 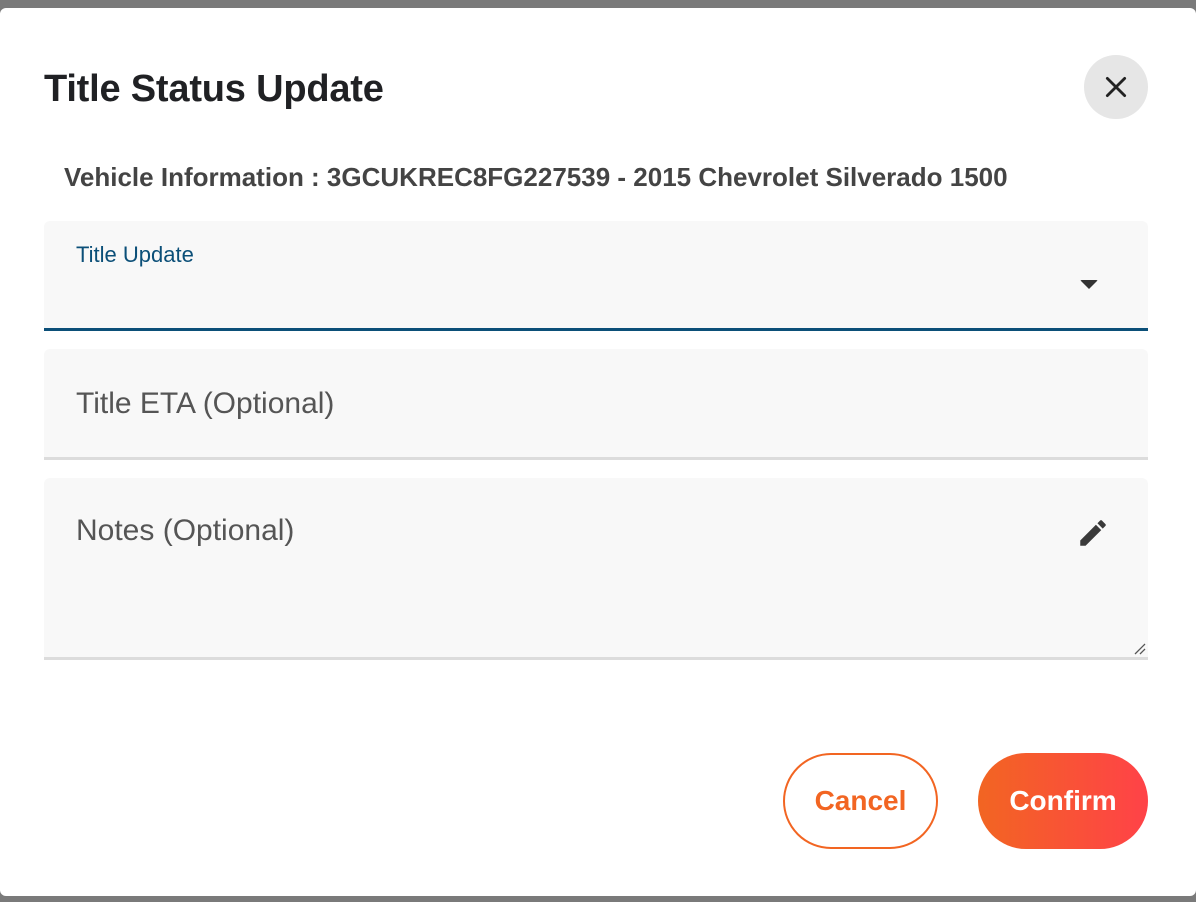 What do you see at coordinates (135, 254) in the screenshot?
I see `title-update-label: Title Update` at bounding box center [135, 254].